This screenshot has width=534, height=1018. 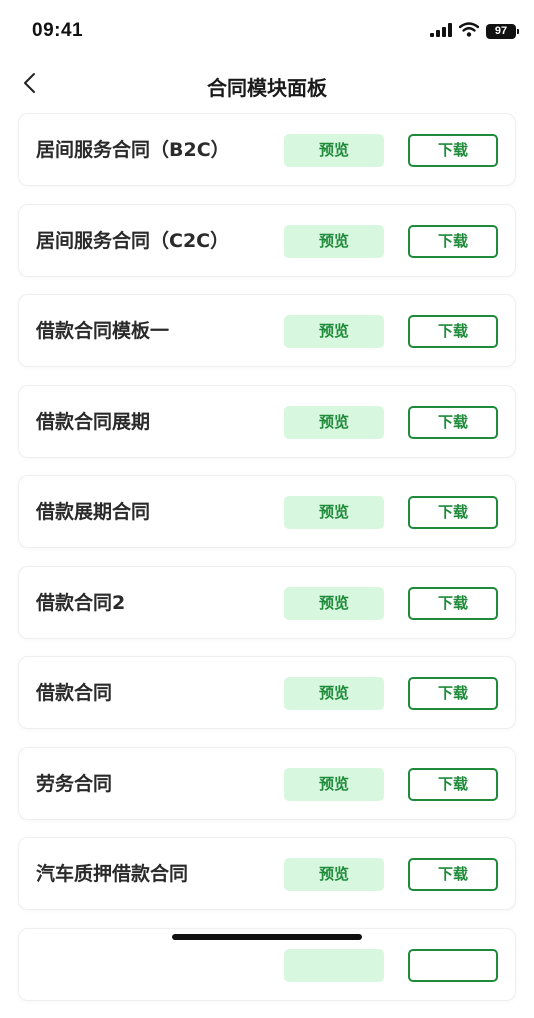 What do you see at coordinates (267, 240) in the screenshot?
I see `contract-card: 居间服务合同（C2C） 预览 下载` at bounding box center [267, 240].